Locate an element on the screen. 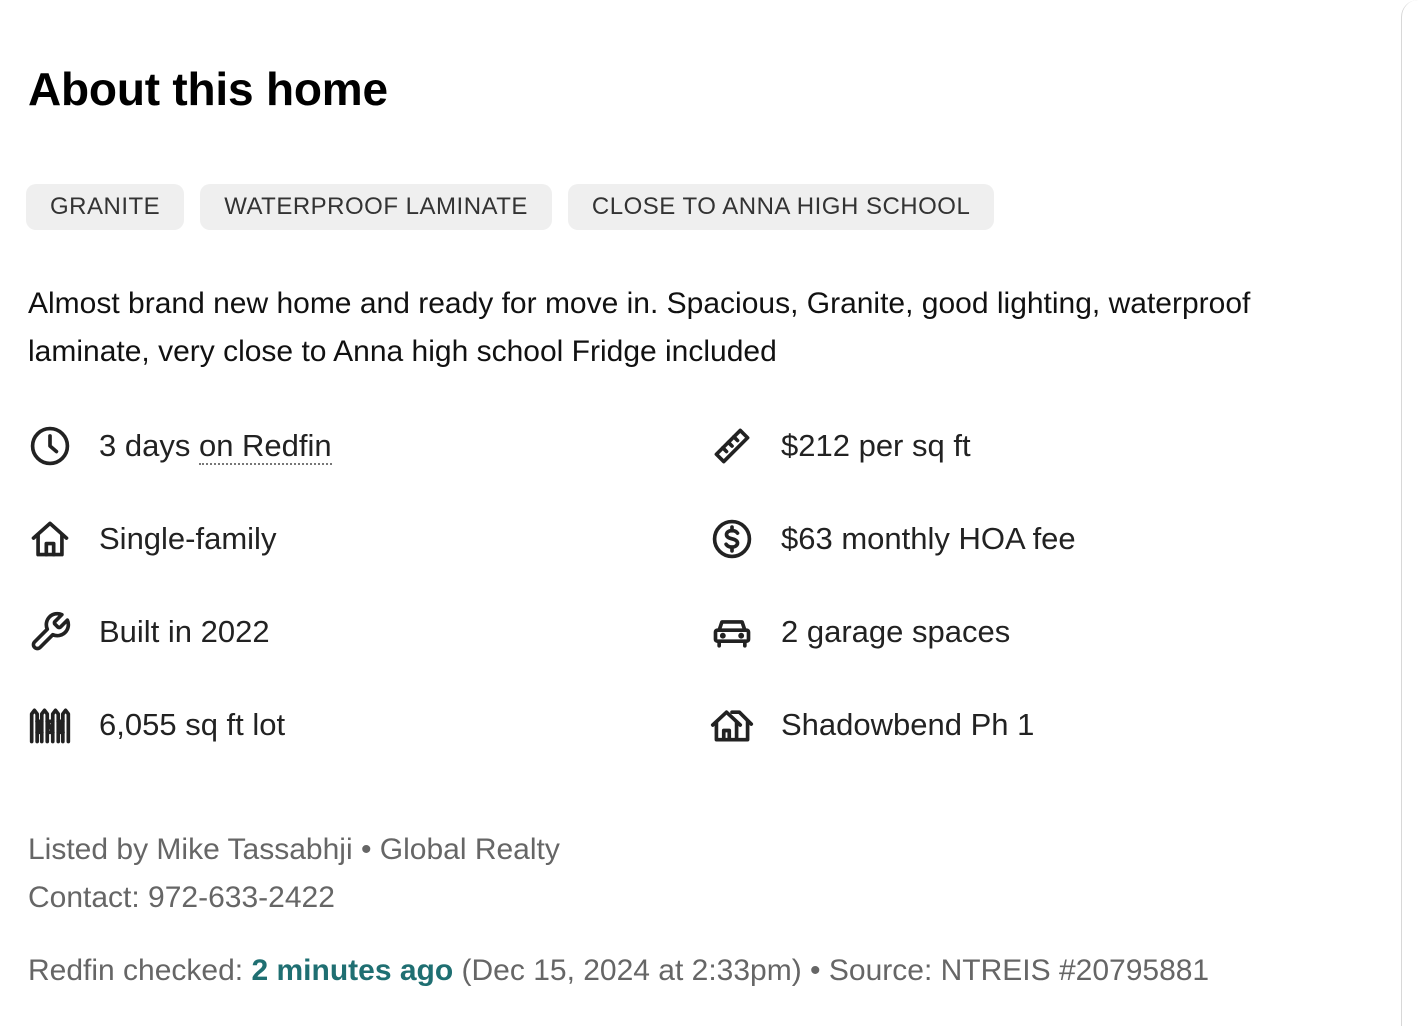 This screenshot has width=1418, height=1026. wrench-icon is located at coordinates (50, 632).